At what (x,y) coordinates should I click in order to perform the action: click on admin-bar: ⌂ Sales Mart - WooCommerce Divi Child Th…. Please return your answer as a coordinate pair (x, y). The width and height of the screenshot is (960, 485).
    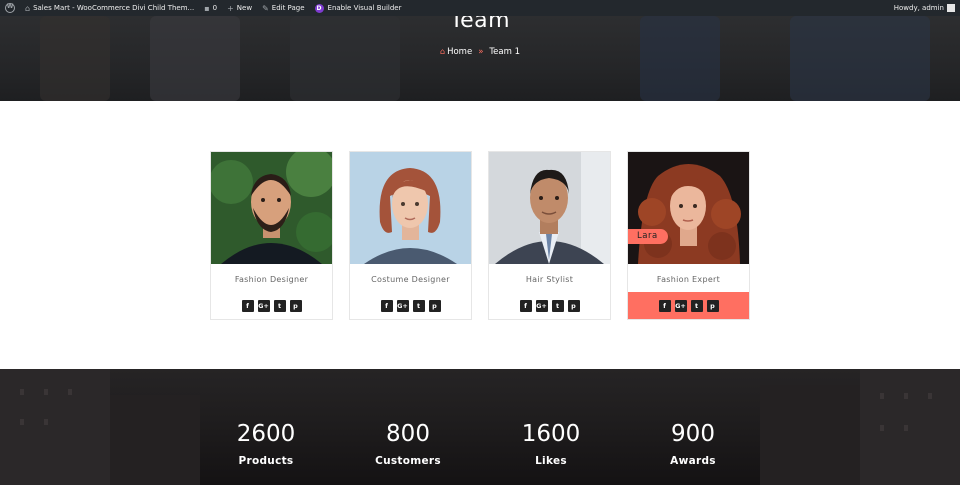
    Looking at the image, I should click on (480, 8).